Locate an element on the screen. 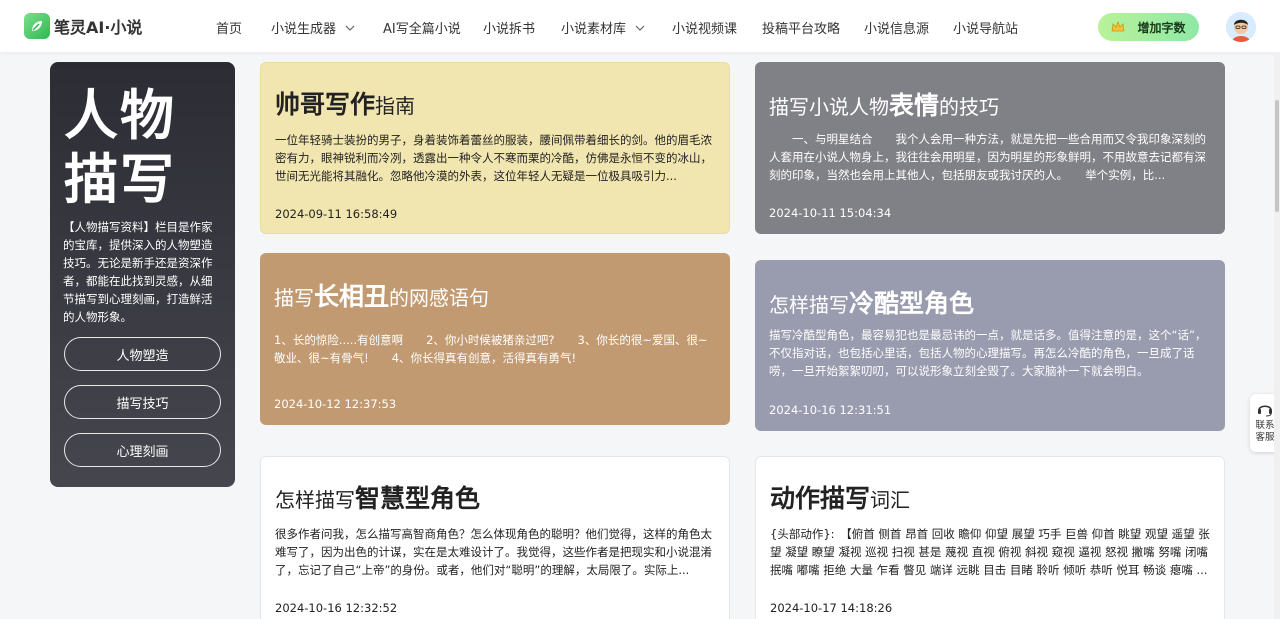 This screenshot has width=1280, height=619. card-date: 2024-10-16 12:32:52 is located at coordinates (336, 608).